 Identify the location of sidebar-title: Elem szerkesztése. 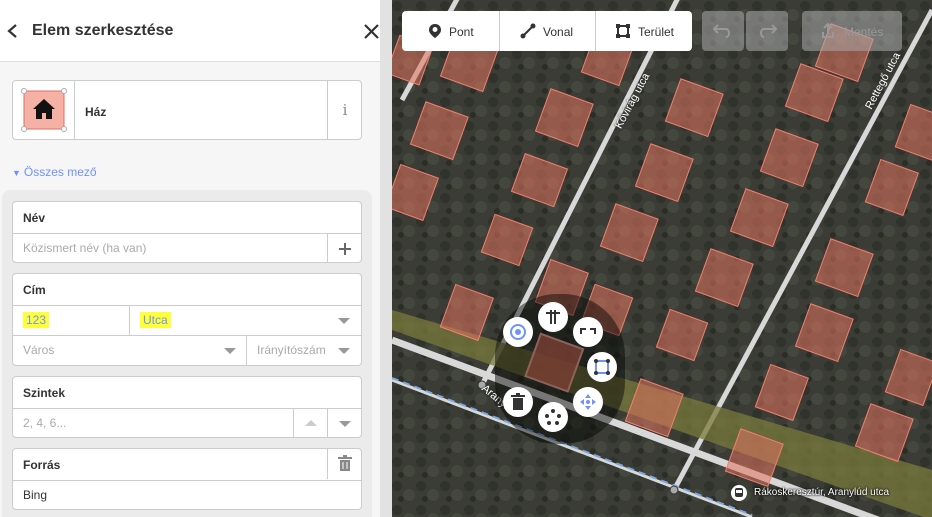
(103, 30).